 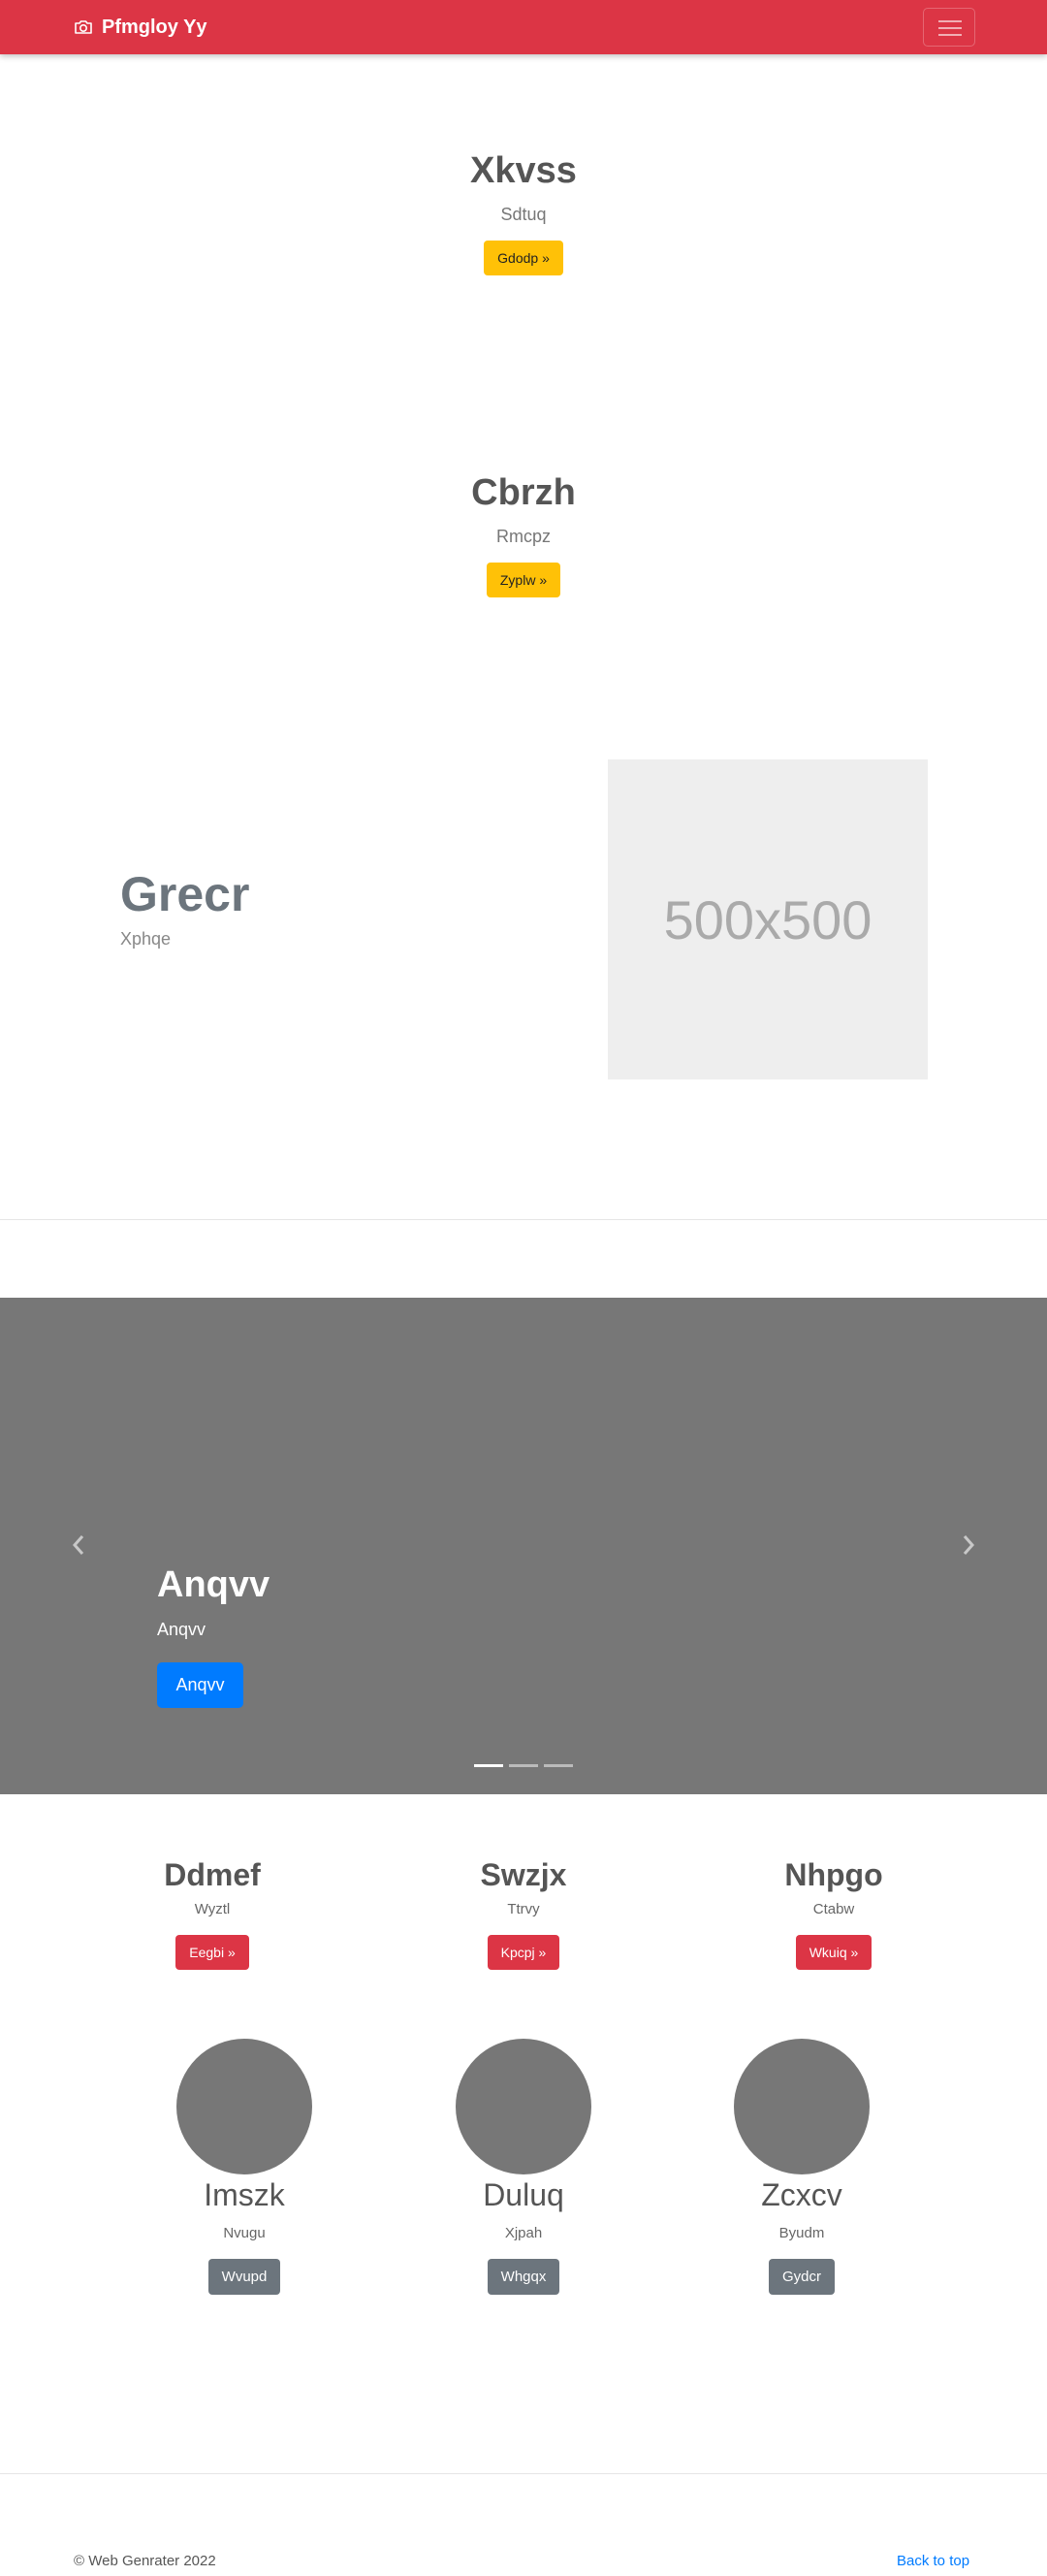 I want to click on hamburger-menu-icon, so click(x=950, y=21).